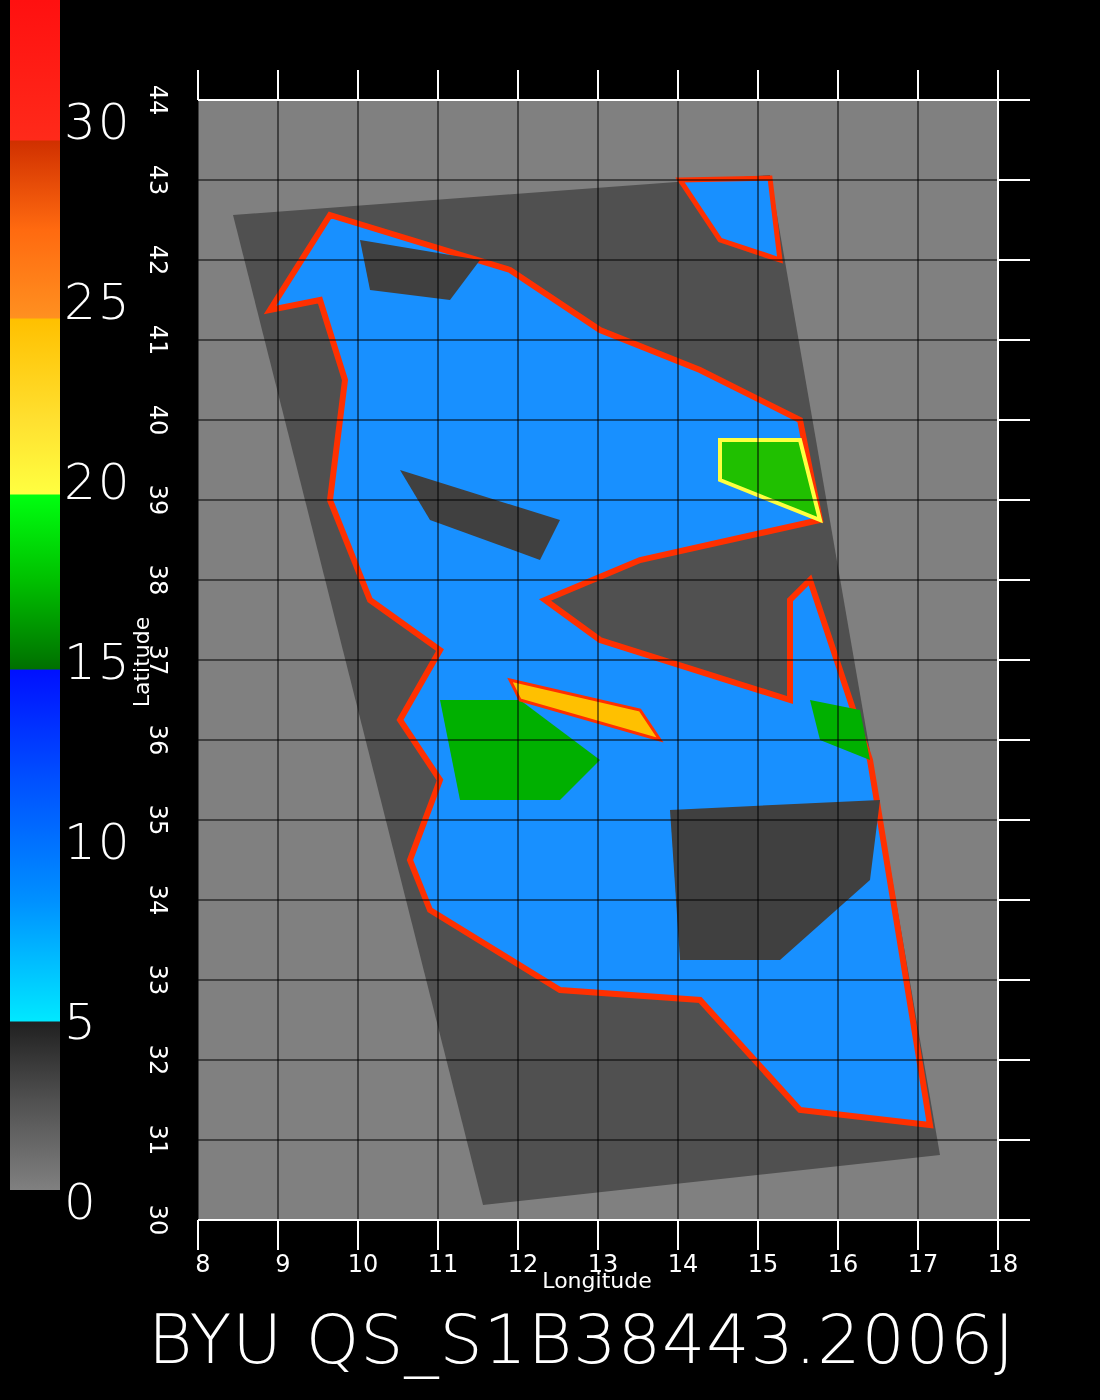  Describe the element at coordinates (98, 482) in the screenshot. I see `scale-label: 20` at that location.